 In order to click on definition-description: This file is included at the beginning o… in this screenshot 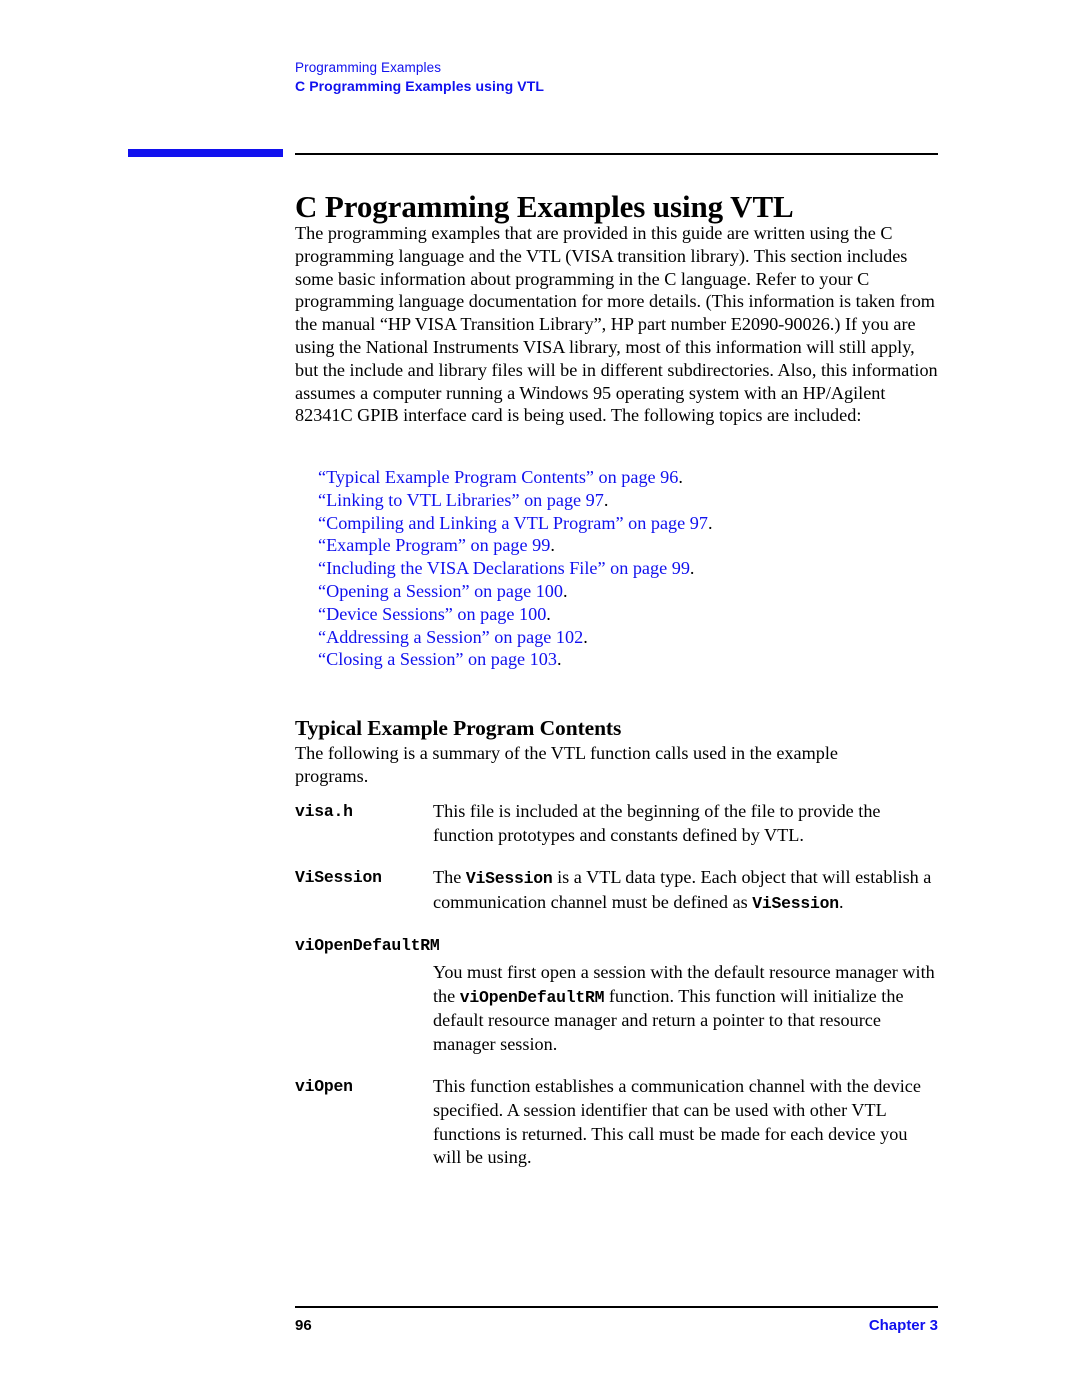, I will do `click(686, 823)`.